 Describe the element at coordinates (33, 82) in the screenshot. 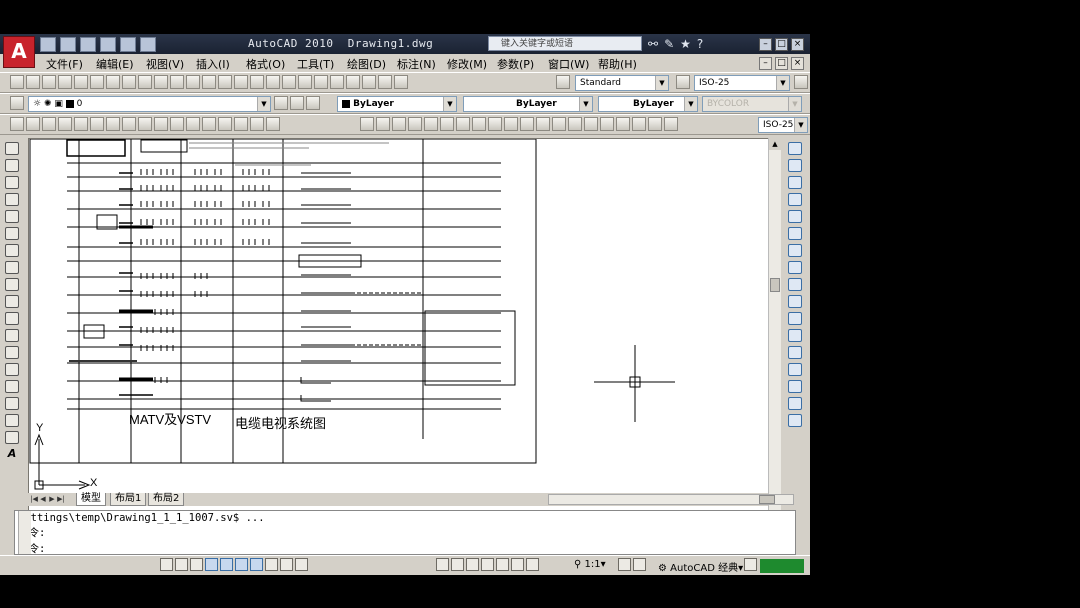

I see `open-file-icon` at that location.